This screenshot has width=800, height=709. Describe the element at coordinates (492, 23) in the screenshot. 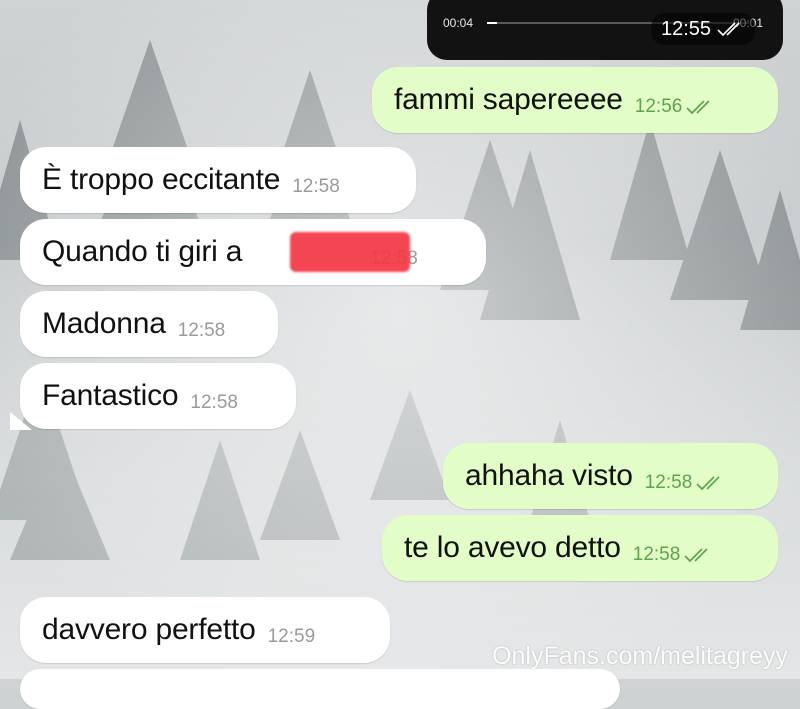

I see `audio-progress-fill` at that location.